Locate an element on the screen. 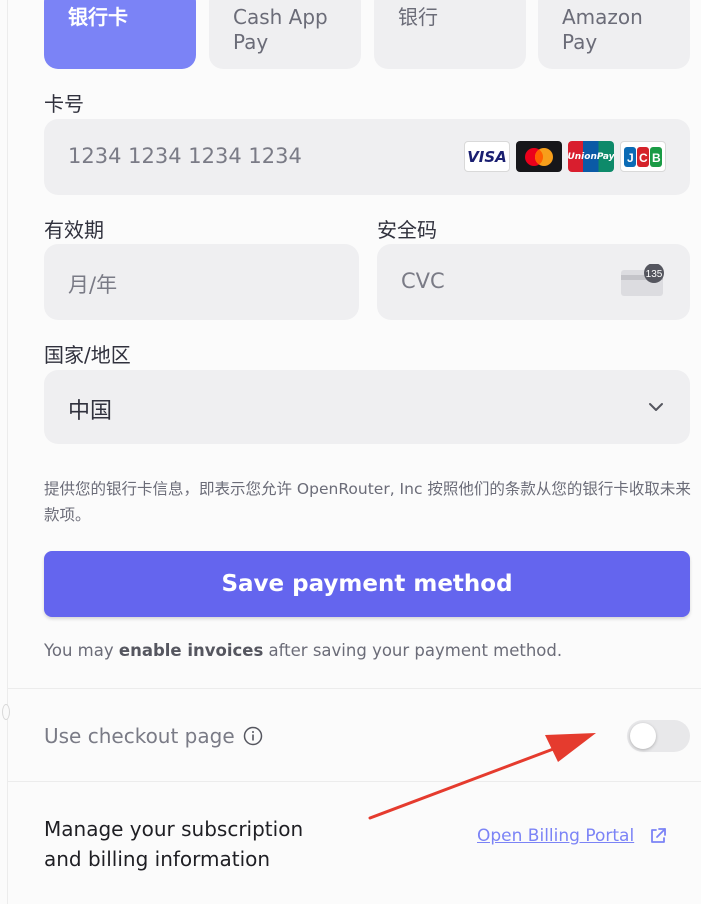 This screenshot has width=701, height=904. tab-bank: 银行 is located at coordinates (450, 34).